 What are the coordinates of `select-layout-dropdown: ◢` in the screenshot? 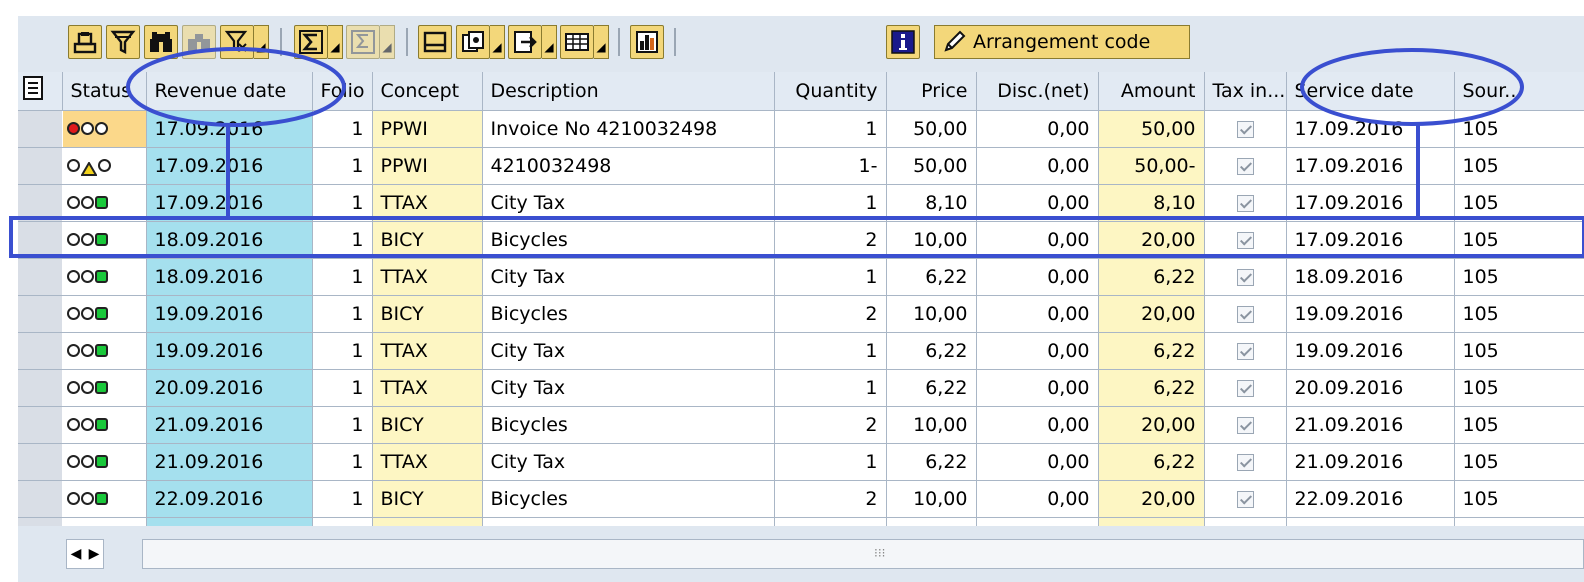 It's located at (601, 42).